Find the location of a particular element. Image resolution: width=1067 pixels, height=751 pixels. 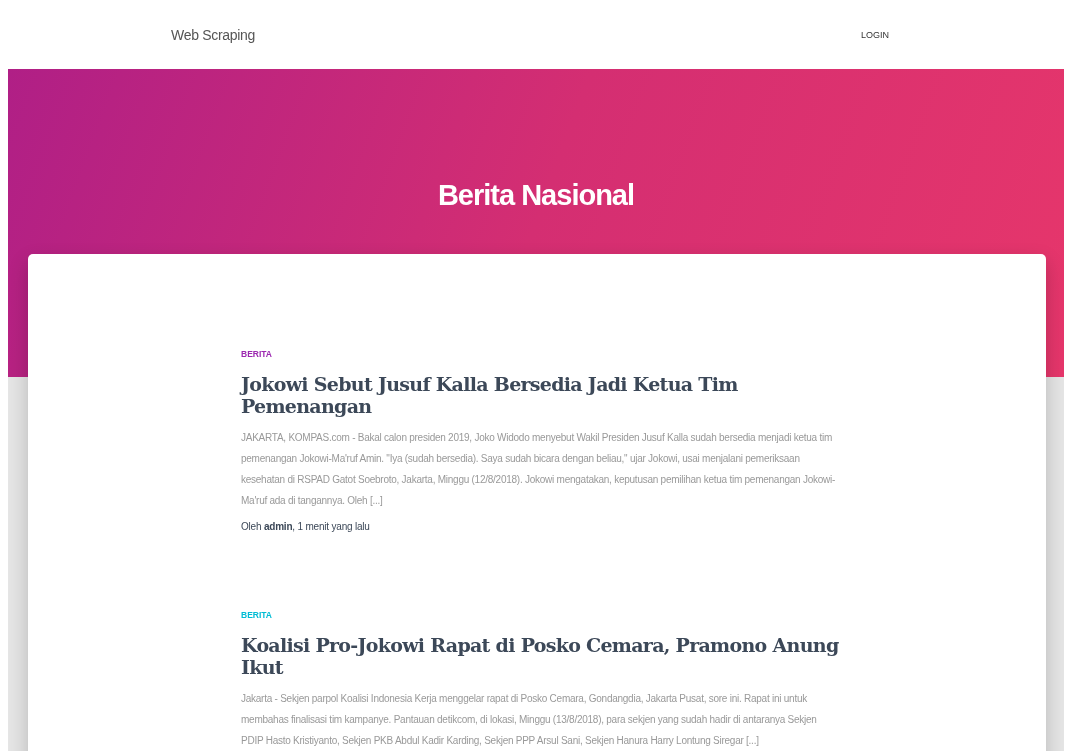

hero-title: Berita Nasional is located at coordinates (536, 195).